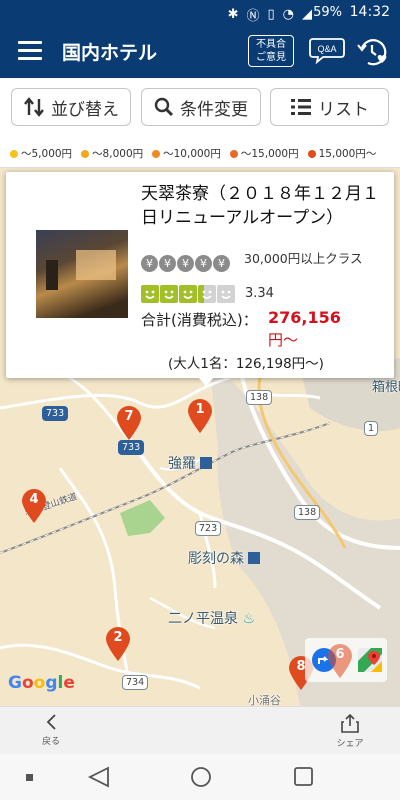  What do you see at coordinates (269, 154) in the screenshot?
I see `legend-label: 〜15,000円` at bounding box center [269, 154].